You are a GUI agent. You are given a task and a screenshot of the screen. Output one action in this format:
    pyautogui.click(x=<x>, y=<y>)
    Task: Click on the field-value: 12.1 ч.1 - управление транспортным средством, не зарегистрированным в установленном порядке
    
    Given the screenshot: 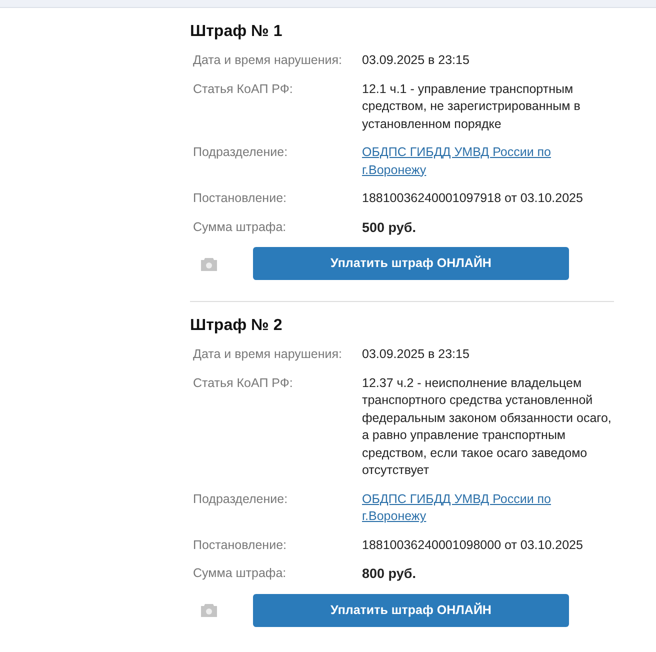 What is the action you would take?
    pyautogui.click(x=472, y=106)
    